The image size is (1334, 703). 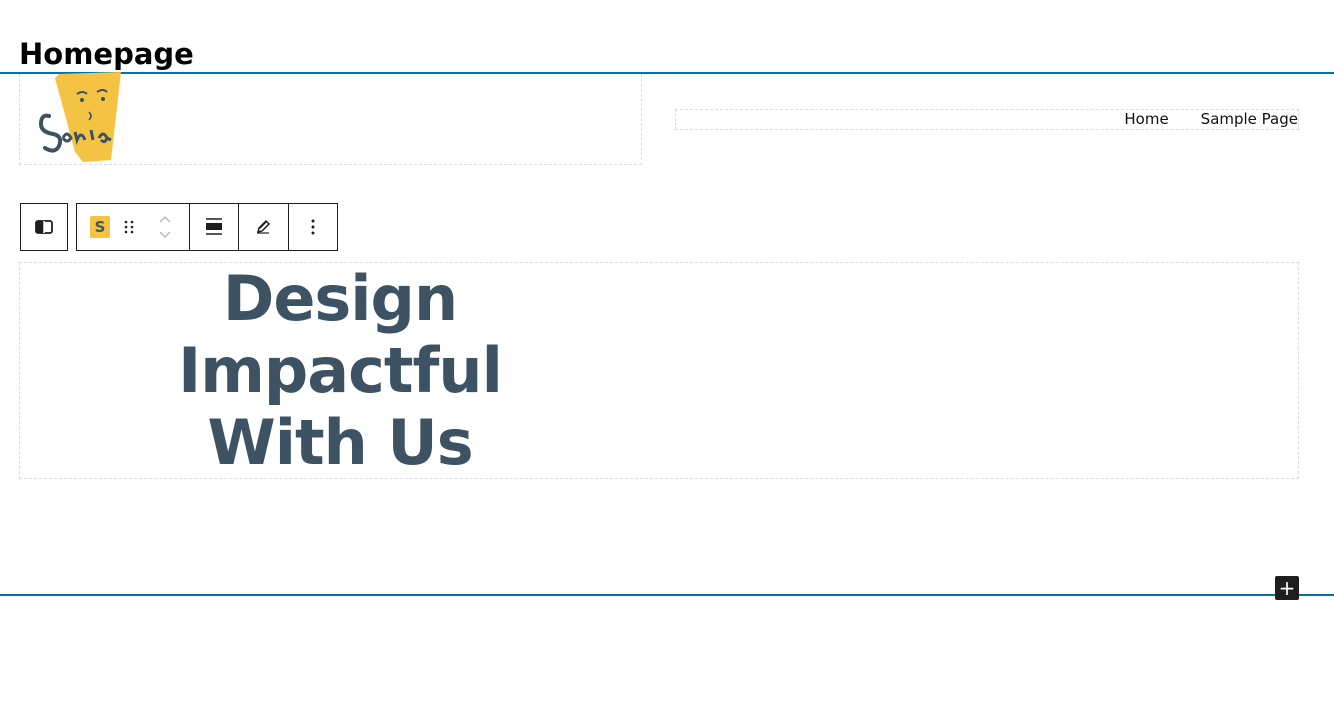 What do you see at coordinates (129, 227) in the screenshot?
I see `drag-handle-icon` at bounding box center [129, 227].